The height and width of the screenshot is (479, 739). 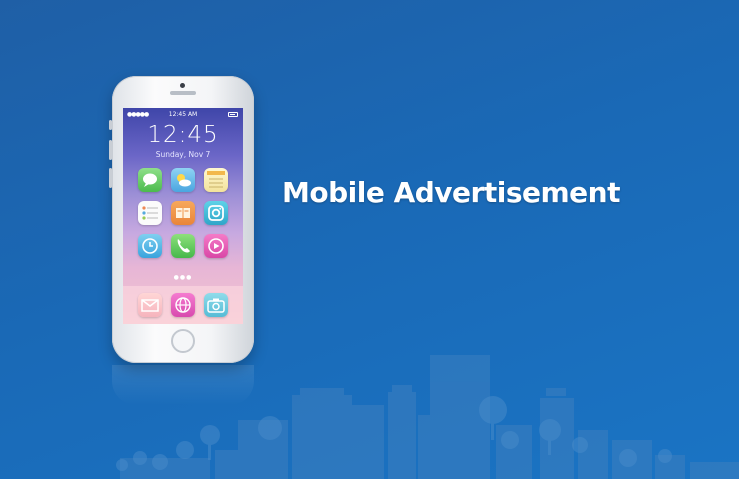 What do you see at coordinates (216, 213) in the screenshot?
I see `camera-app-icon` at bounding box center [216, 213].